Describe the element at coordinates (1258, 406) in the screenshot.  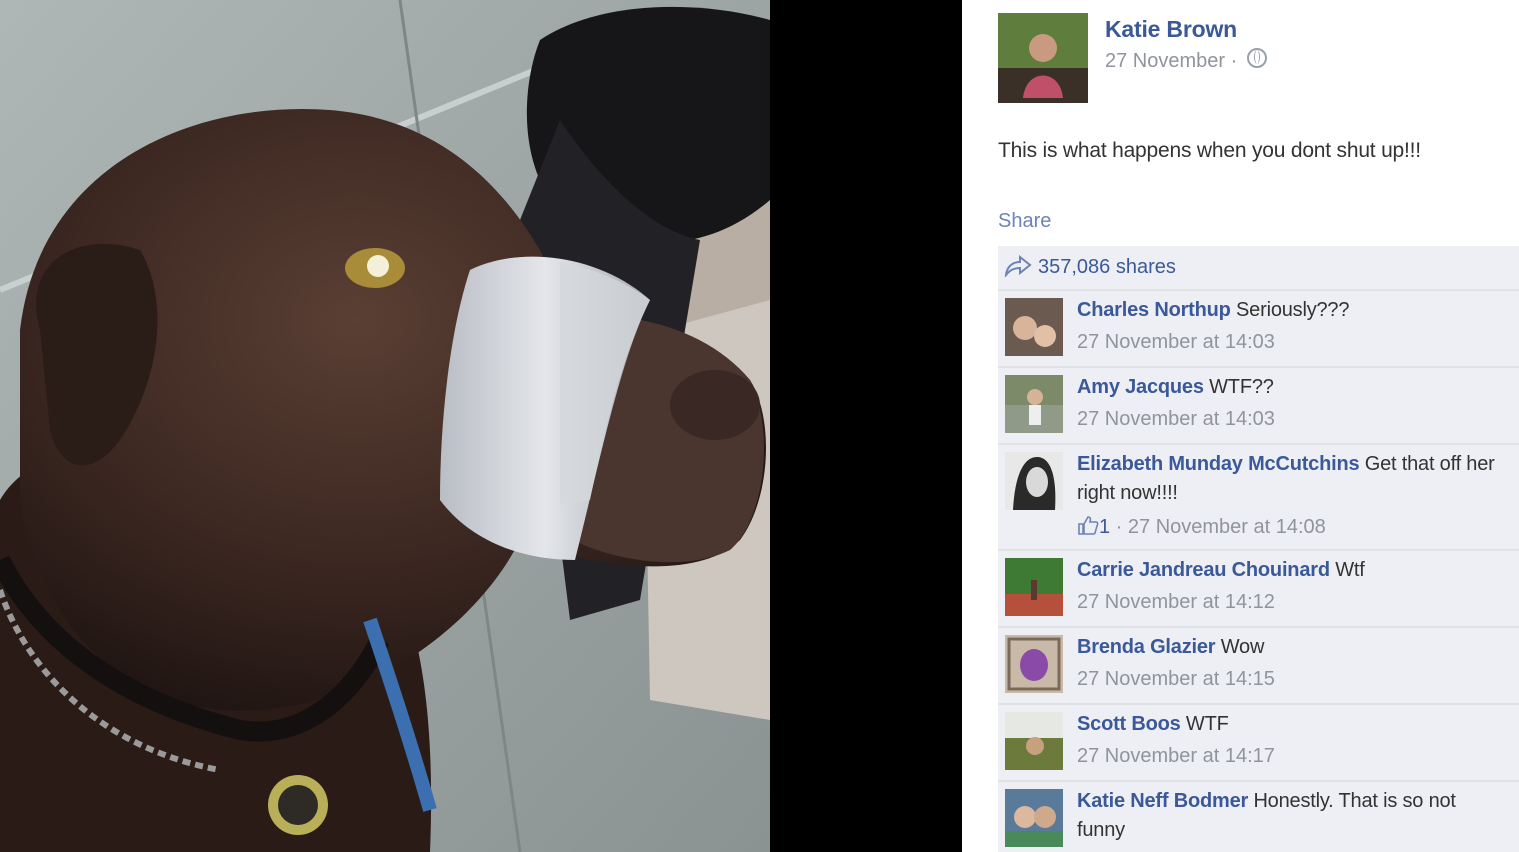
I see `comment-item: Amy Jacques WTF?? 27 November at 14:03` at that location.